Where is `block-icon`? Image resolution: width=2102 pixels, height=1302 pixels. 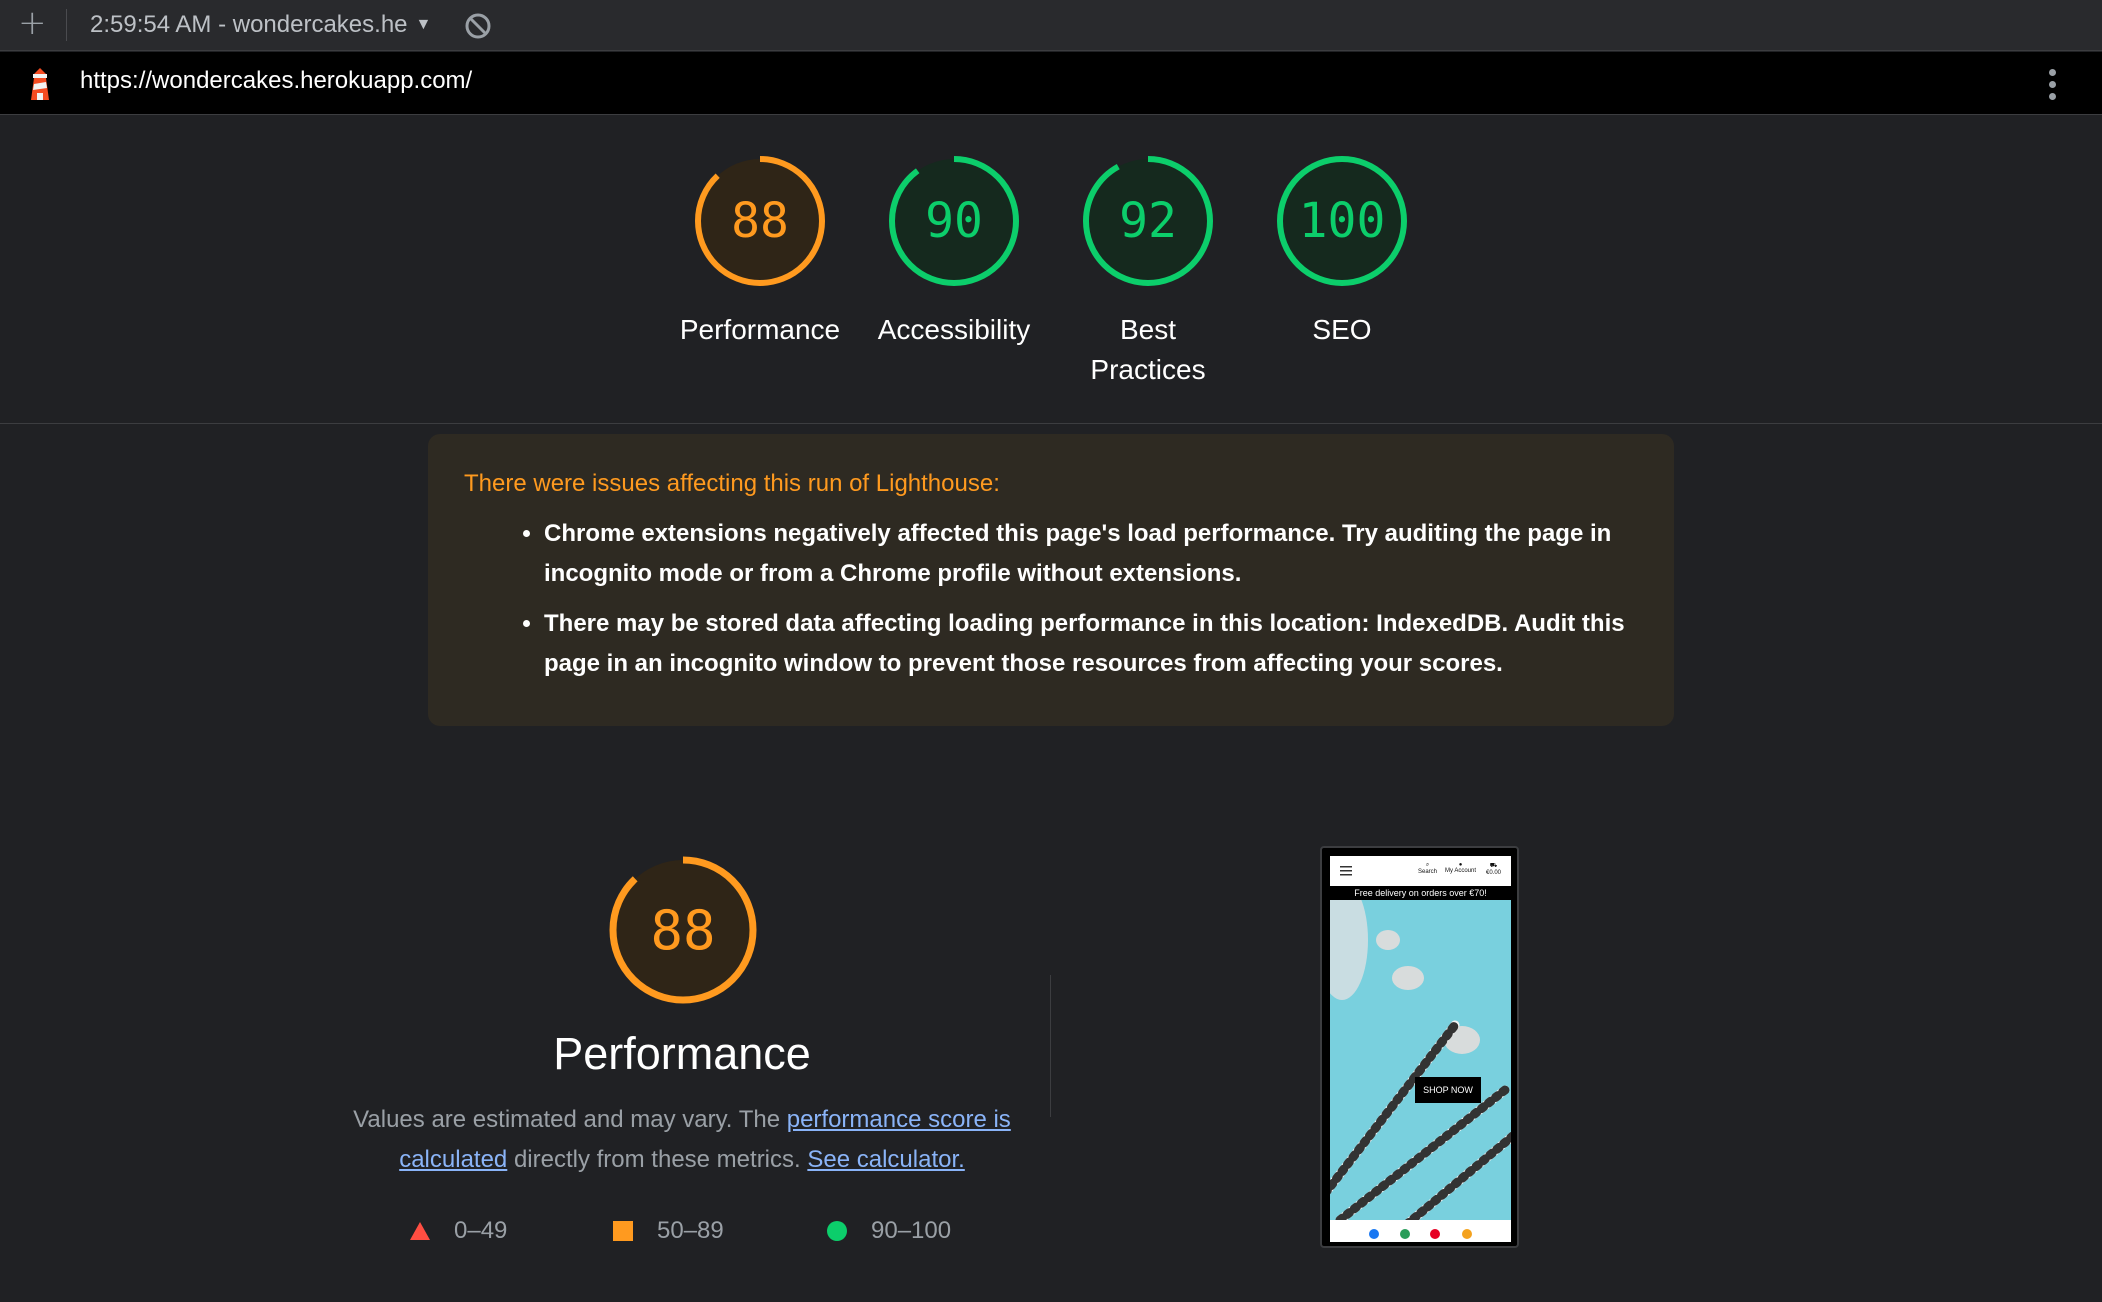 block-icon is located at coordinates (478, 26).